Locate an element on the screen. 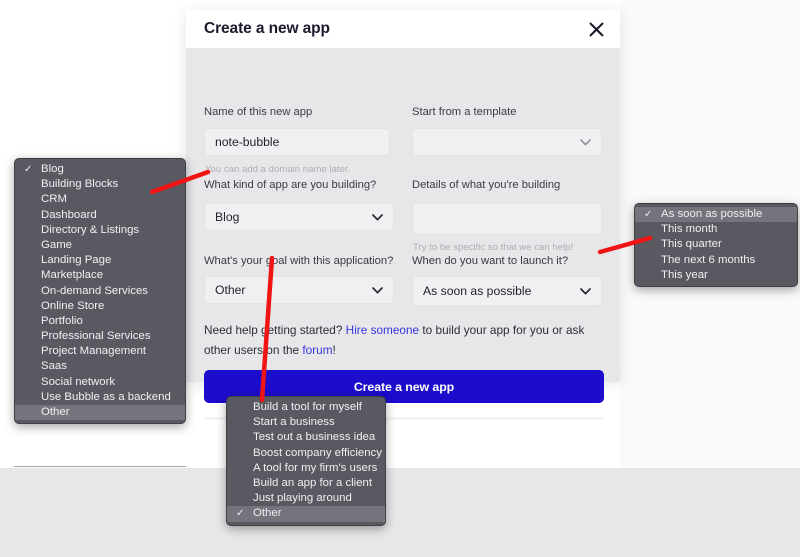 The width and height of the screenshot is (800, 557). dropdown-option: Start a business is located at coordinates (306, 422).